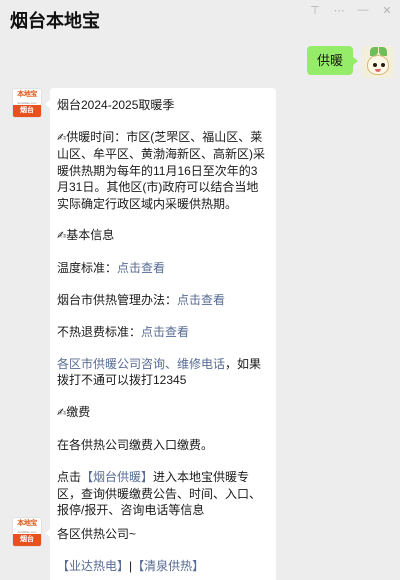 The image size is (400, 580). Describe the element at coordinates (87, 268) in the screenshot. I see `temperature-label: 温度标准：` at that location.